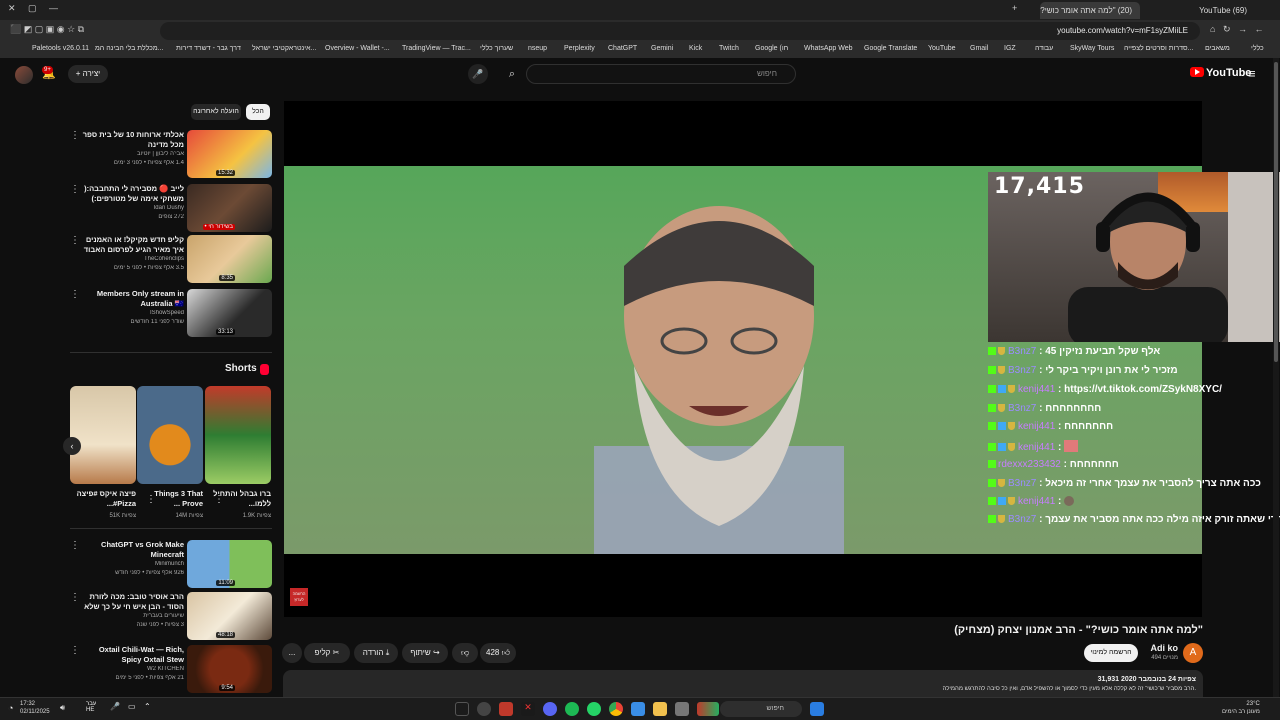 The width and height of the screenshot is (1280, 720). What do you see at coordinates (478, 74) in the screenshot?
I see `mic-icon: 🎤` at bounding box center [478, 74].